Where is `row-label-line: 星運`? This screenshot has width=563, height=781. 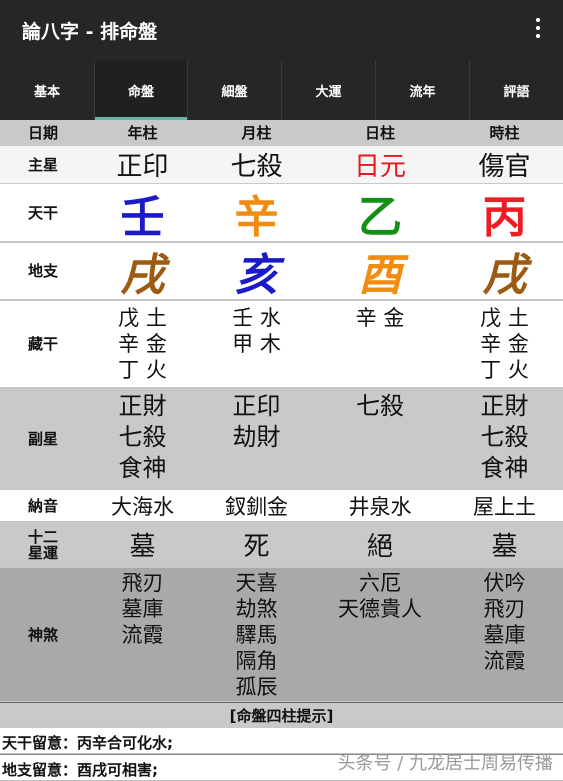
row-label-line: 星運 is located at coordinates (42, 552).